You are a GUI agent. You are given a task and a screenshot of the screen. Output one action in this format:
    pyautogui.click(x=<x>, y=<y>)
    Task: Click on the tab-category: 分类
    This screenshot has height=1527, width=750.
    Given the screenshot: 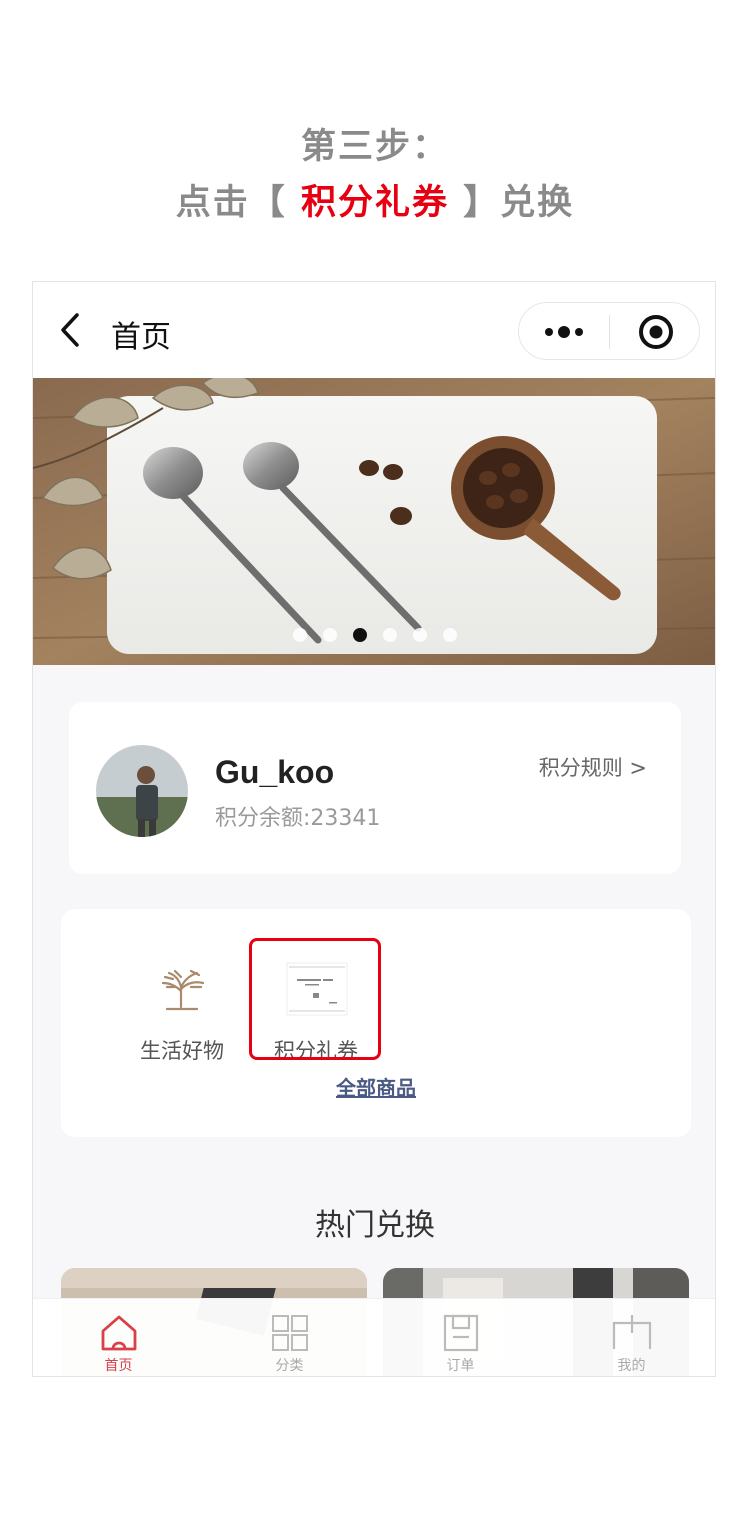 What is the action you would take?
    pyautogui.click(x=289, y=1337)
    